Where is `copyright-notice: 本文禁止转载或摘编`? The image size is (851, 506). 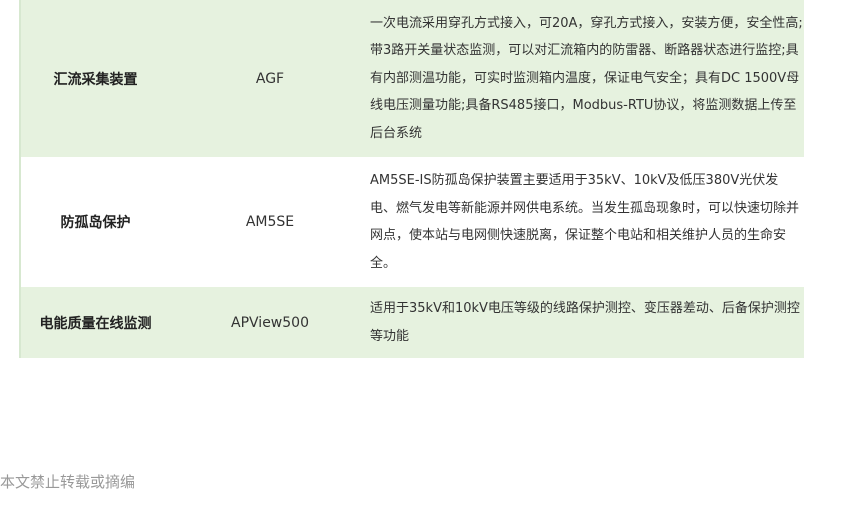
copyright-notice: 本文禁止转载或摘编 is located at coordinates (68, 482).